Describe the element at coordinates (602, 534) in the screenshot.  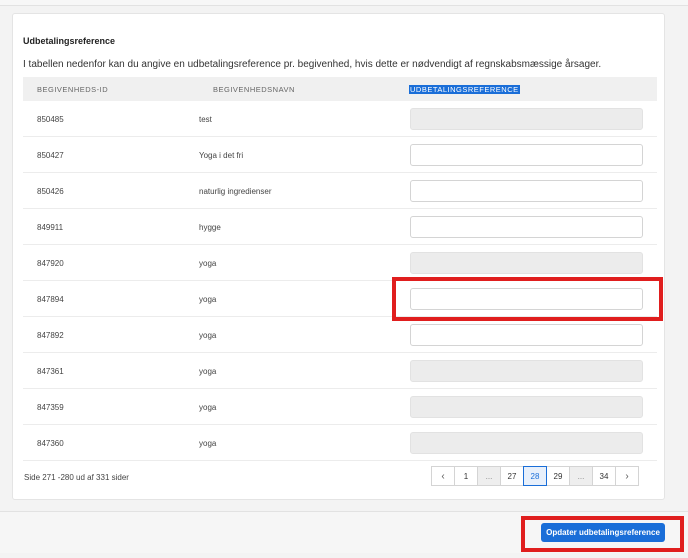
I see `highlight-box-update-button` at that location.